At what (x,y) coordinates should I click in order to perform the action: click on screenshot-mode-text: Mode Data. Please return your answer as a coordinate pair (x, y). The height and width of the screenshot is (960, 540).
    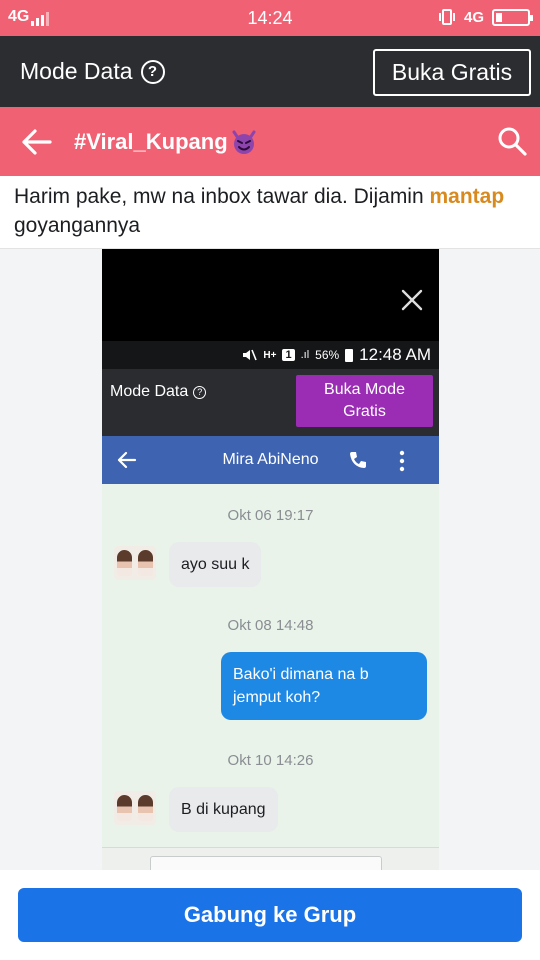
    Looking at the image, I should click on (149, 391).